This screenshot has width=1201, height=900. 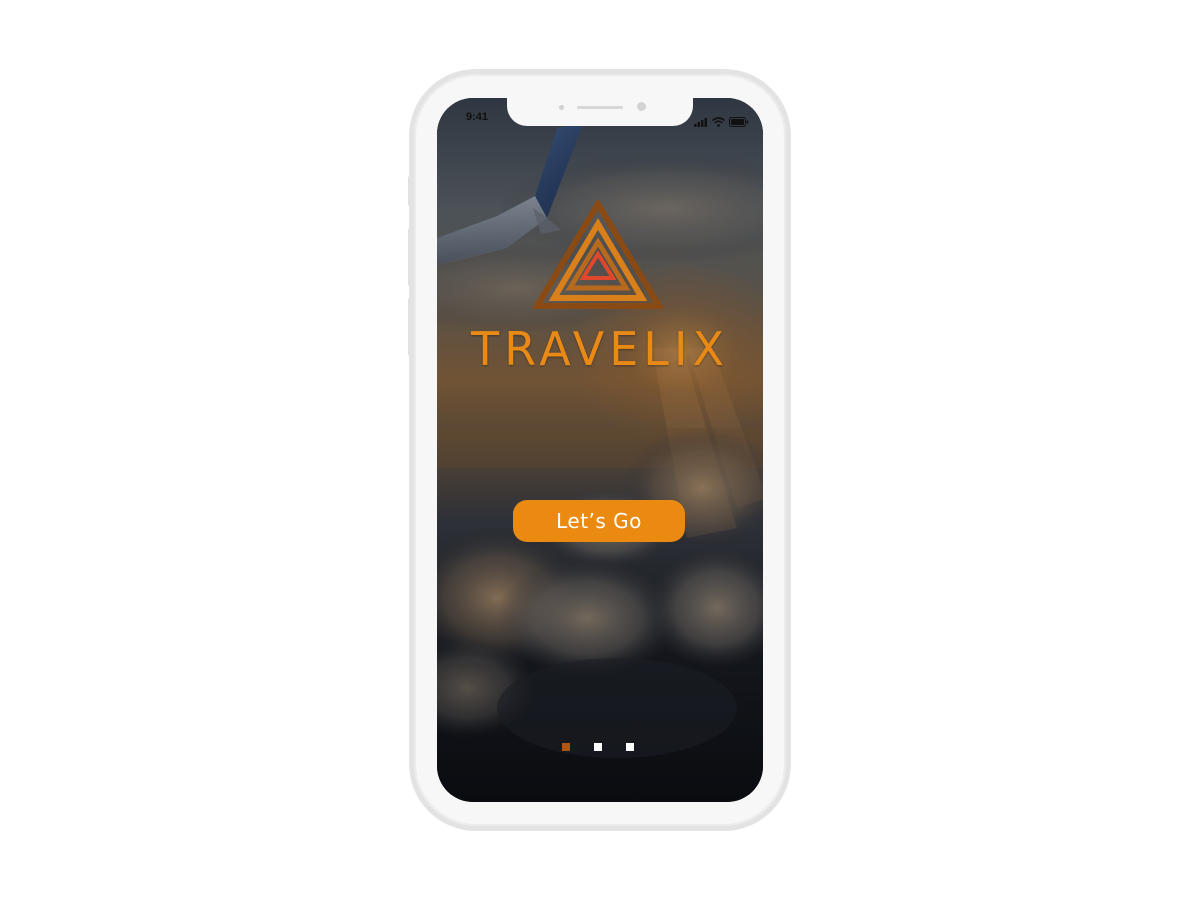 I want to click on lets-go-button: Let’s Go, so click(x=599, y=521).